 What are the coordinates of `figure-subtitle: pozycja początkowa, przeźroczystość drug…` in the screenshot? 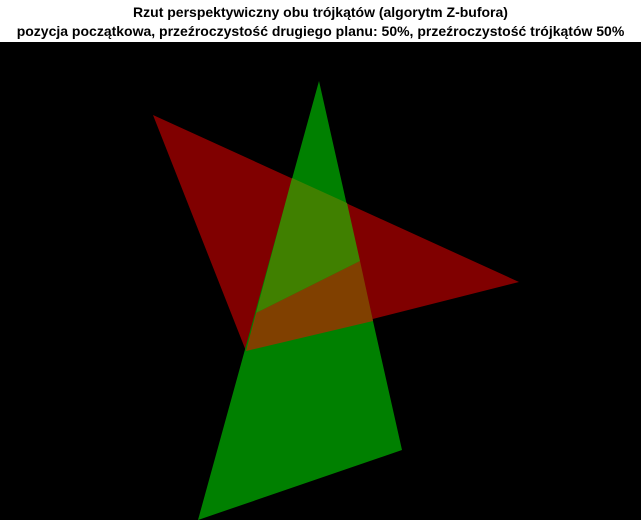 It's located at (320, 31).